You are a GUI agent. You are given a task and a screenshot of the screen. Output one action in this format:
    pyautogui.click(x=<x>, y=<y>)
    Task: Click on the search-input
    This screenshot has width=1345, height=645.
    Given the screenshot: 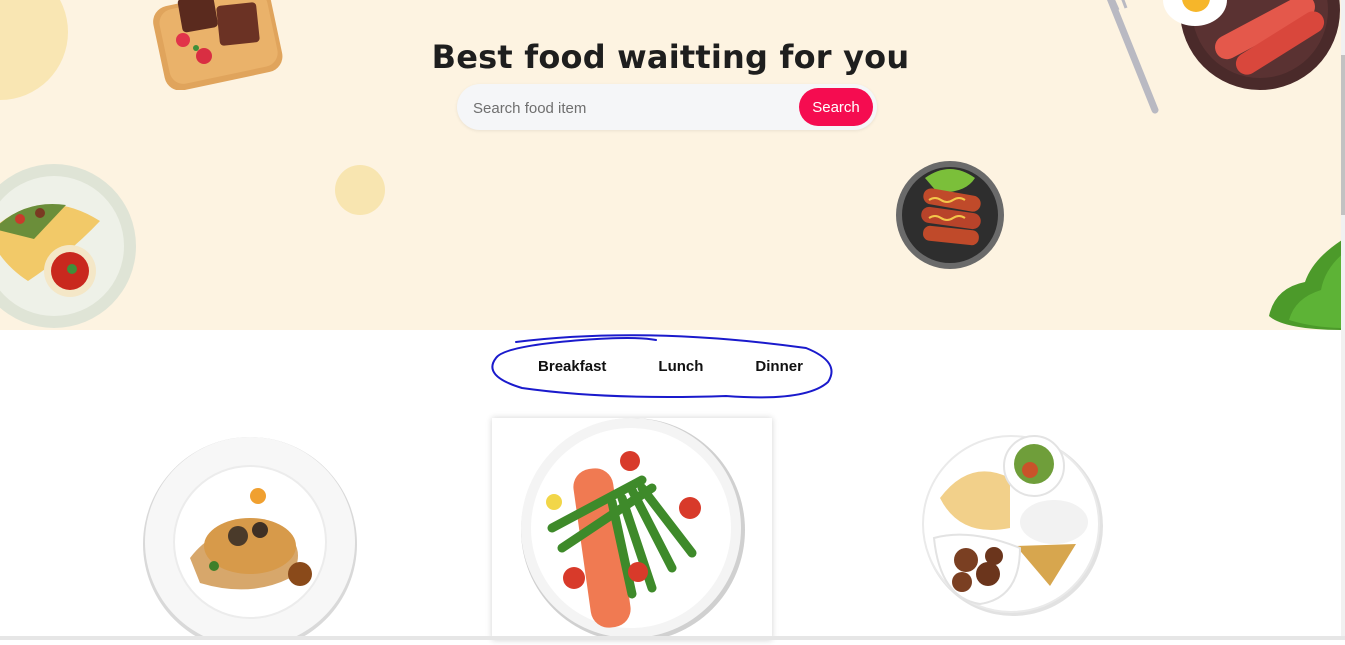 What is the action you would take?
    pyautogui.click(x=633, y=108)
    